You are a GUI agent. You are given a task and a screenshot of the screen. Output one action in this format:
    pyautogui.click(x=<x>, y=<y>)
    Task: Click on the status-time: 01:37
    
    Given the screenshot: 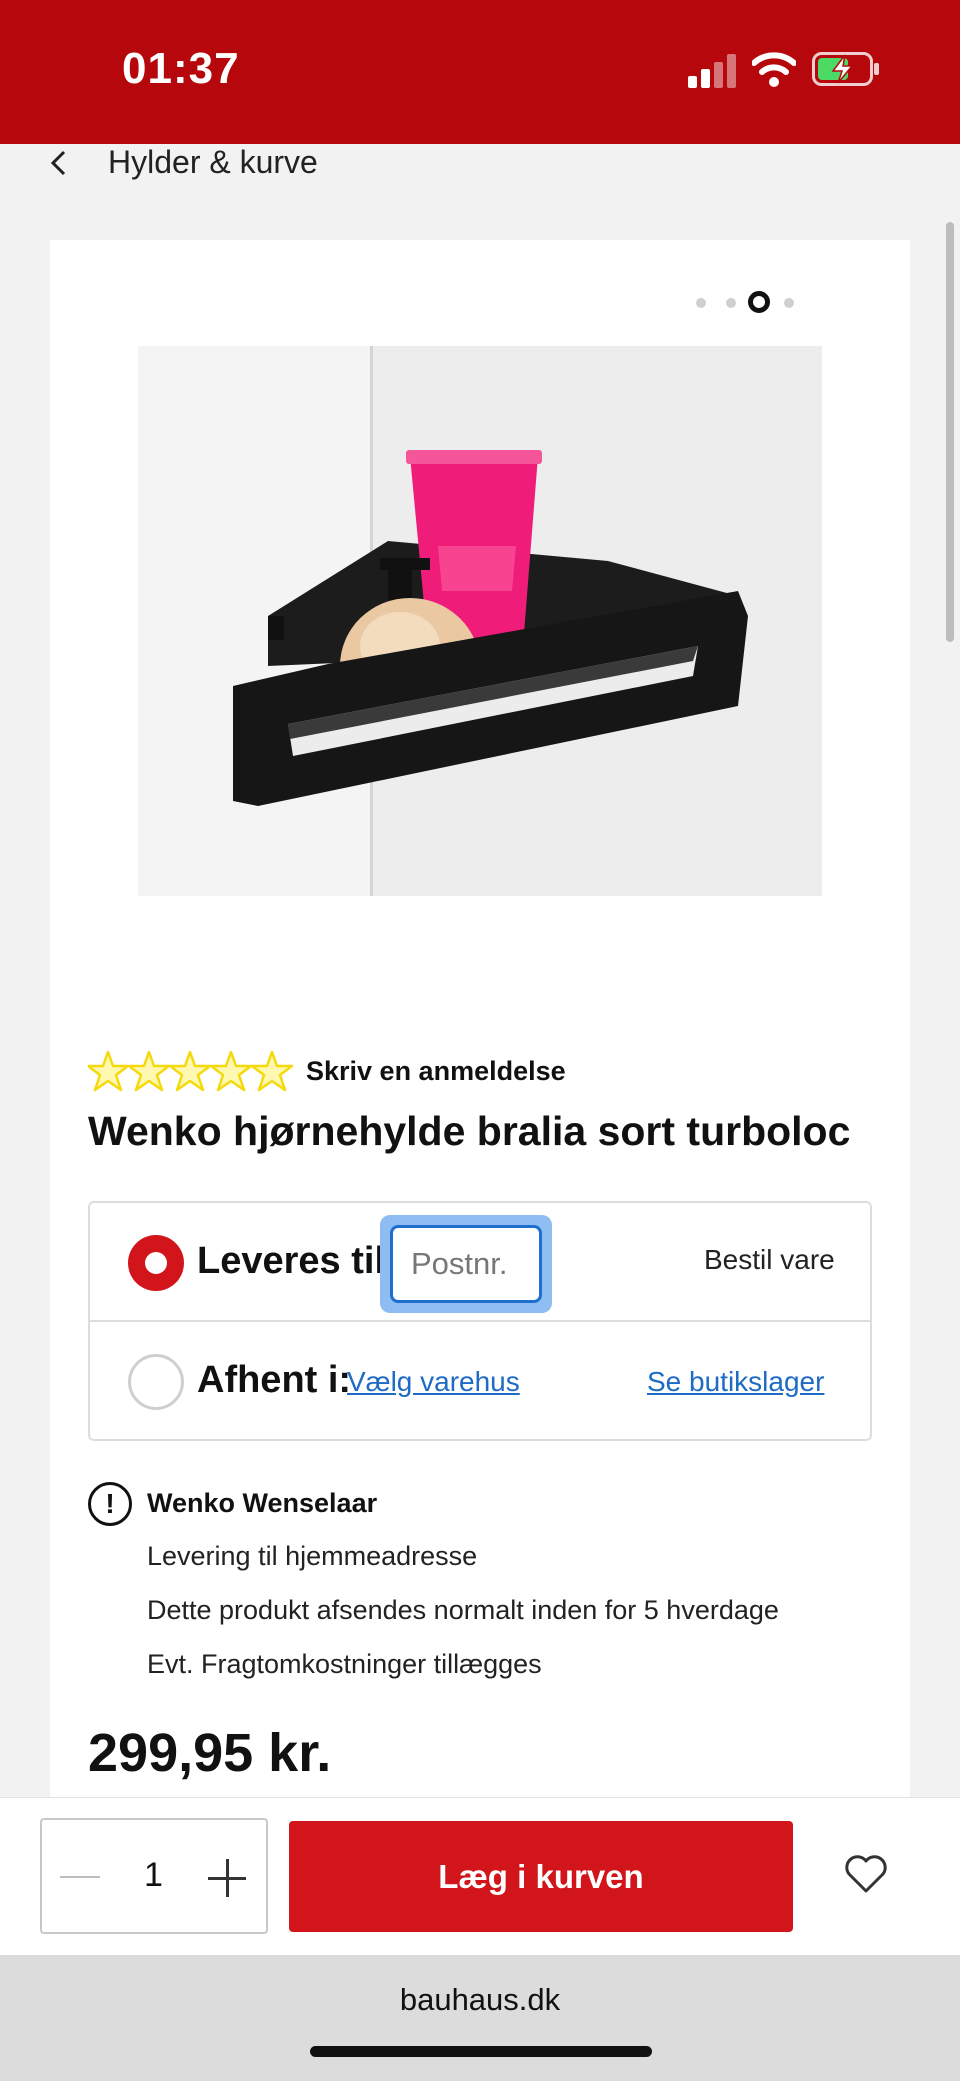 What is the action you would take?
    pyautogui.click(x=181, y=68)
    